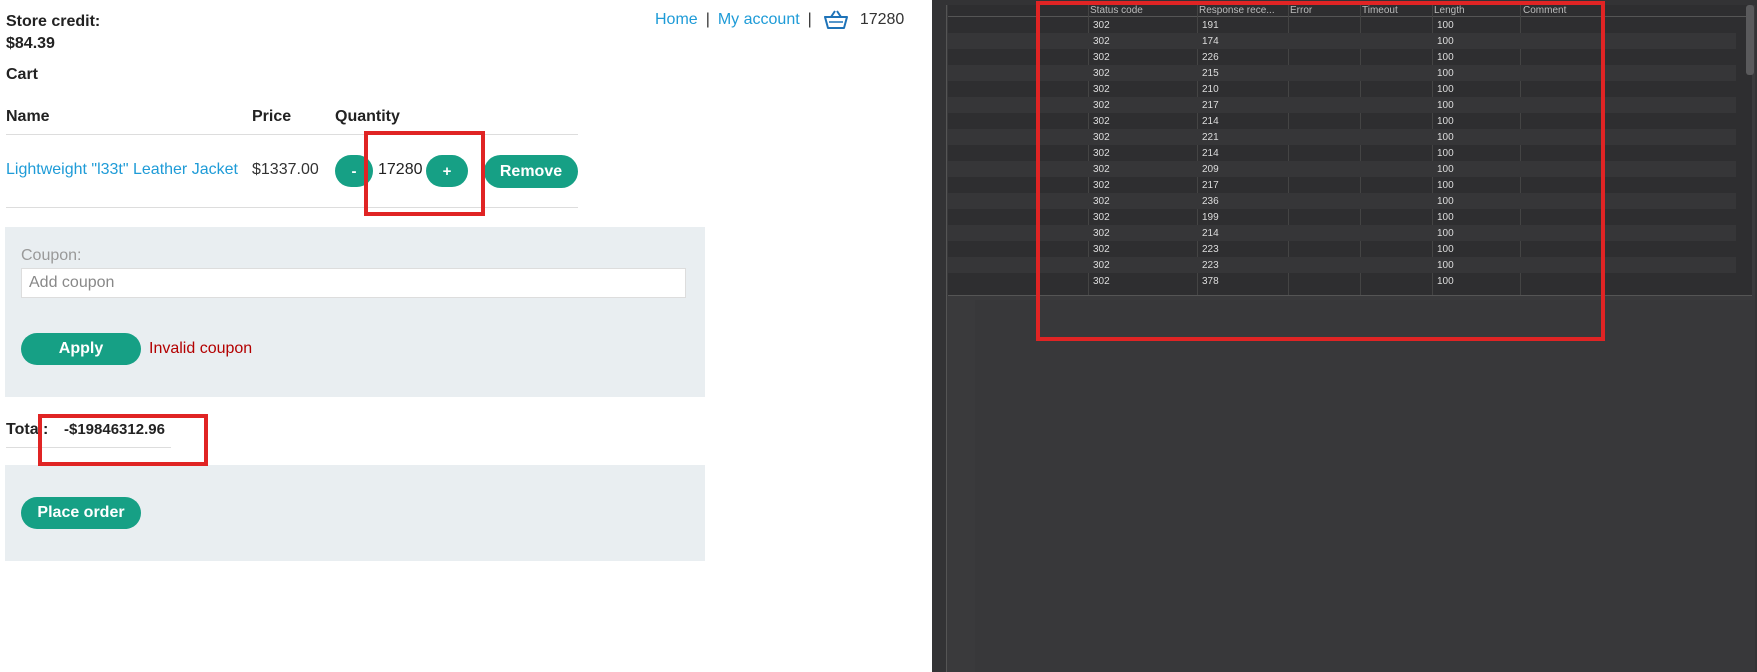 The height and width of the screenshot is (672, 1757). Describe the element at coordinates (114, 429) in the screenshot. I see `total-value: -$19846312.96` at that location.